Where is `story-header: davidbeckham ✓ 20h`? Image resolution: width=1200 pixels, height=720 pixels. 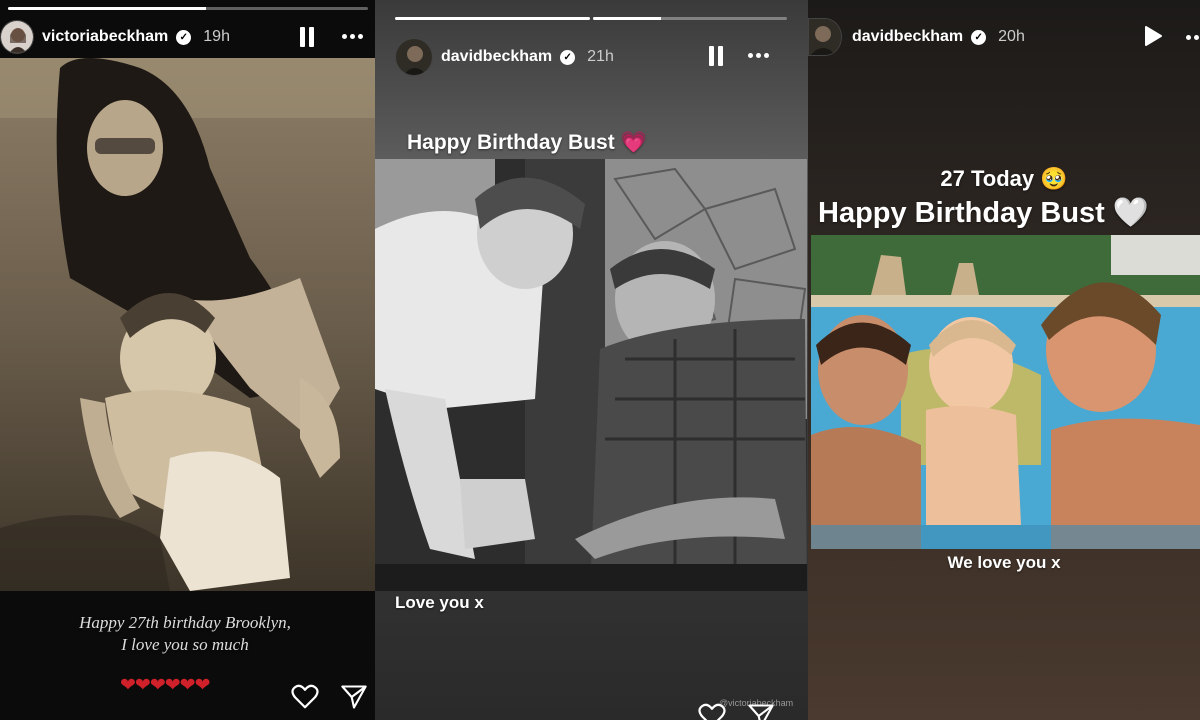
story-header: davidbeckham ✓ 20h is located at coordinates (916, 37).